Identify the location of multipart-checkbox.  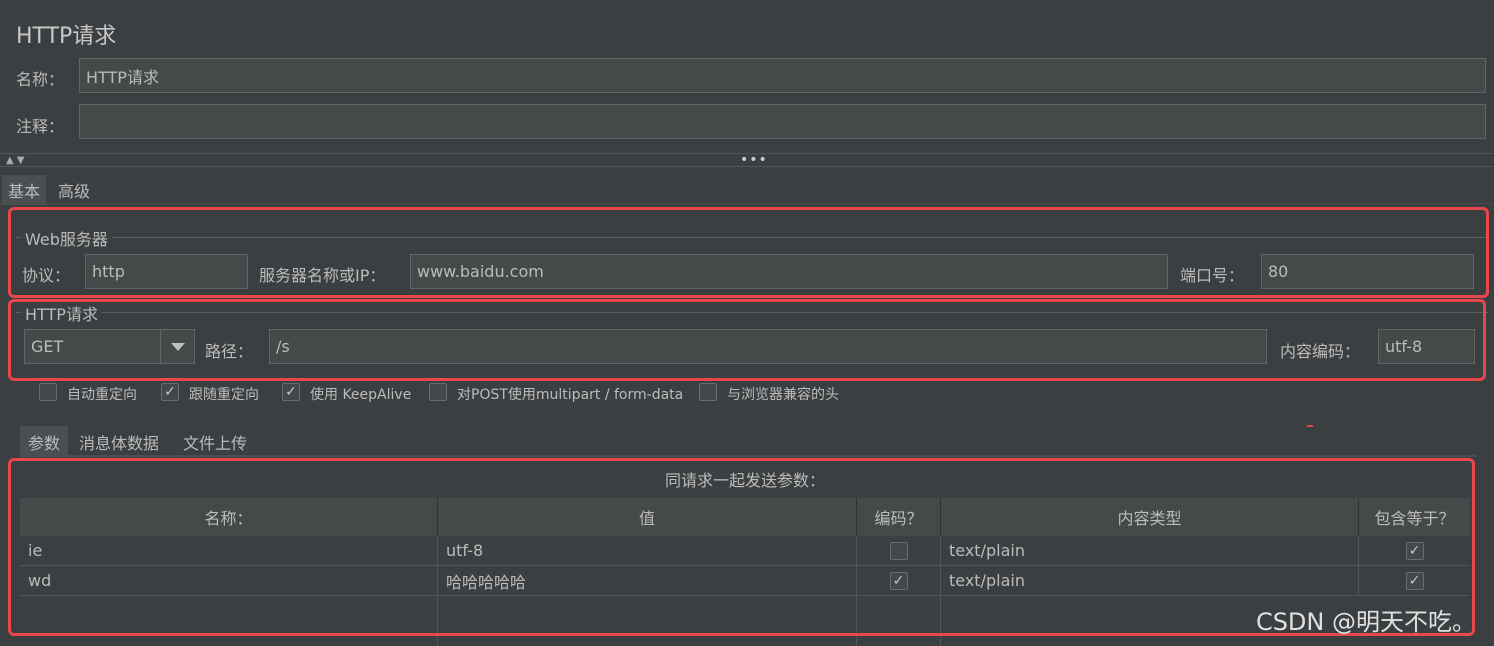
(438, 392).